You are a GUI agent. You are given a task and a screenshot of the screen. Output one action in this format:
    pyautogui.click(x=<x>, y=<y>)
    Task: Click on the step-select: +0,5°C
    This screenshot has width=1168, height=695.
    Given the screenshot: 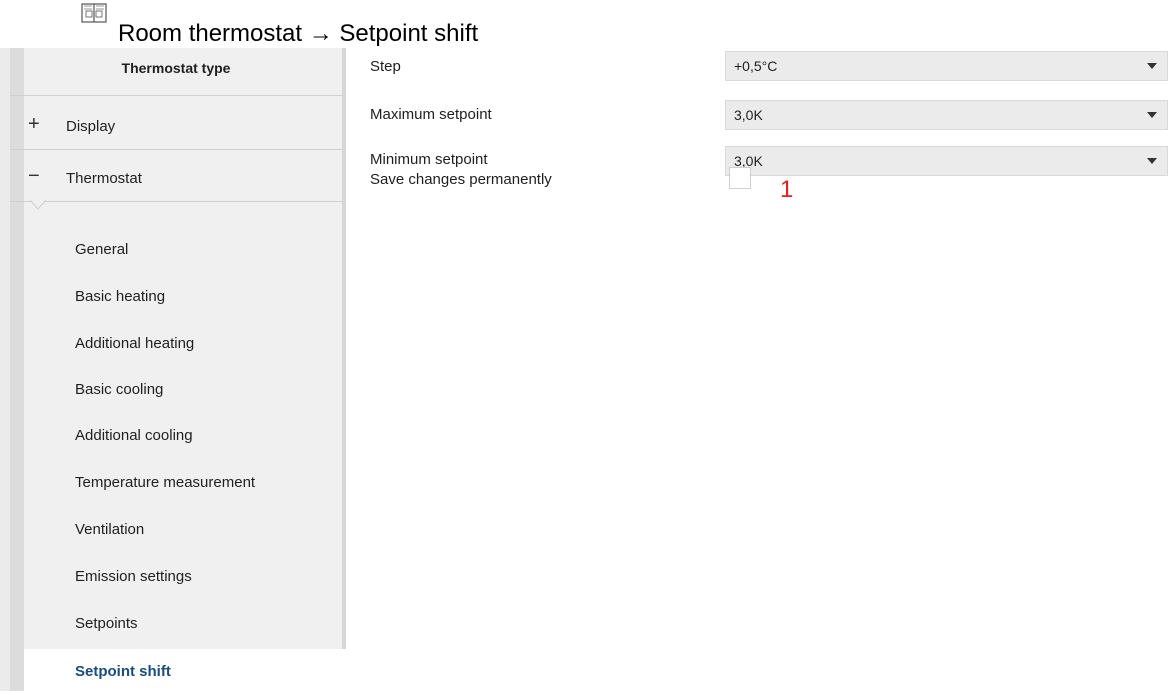 What is the action you would take?
    pyautogui.click(x=946, y=66)
    